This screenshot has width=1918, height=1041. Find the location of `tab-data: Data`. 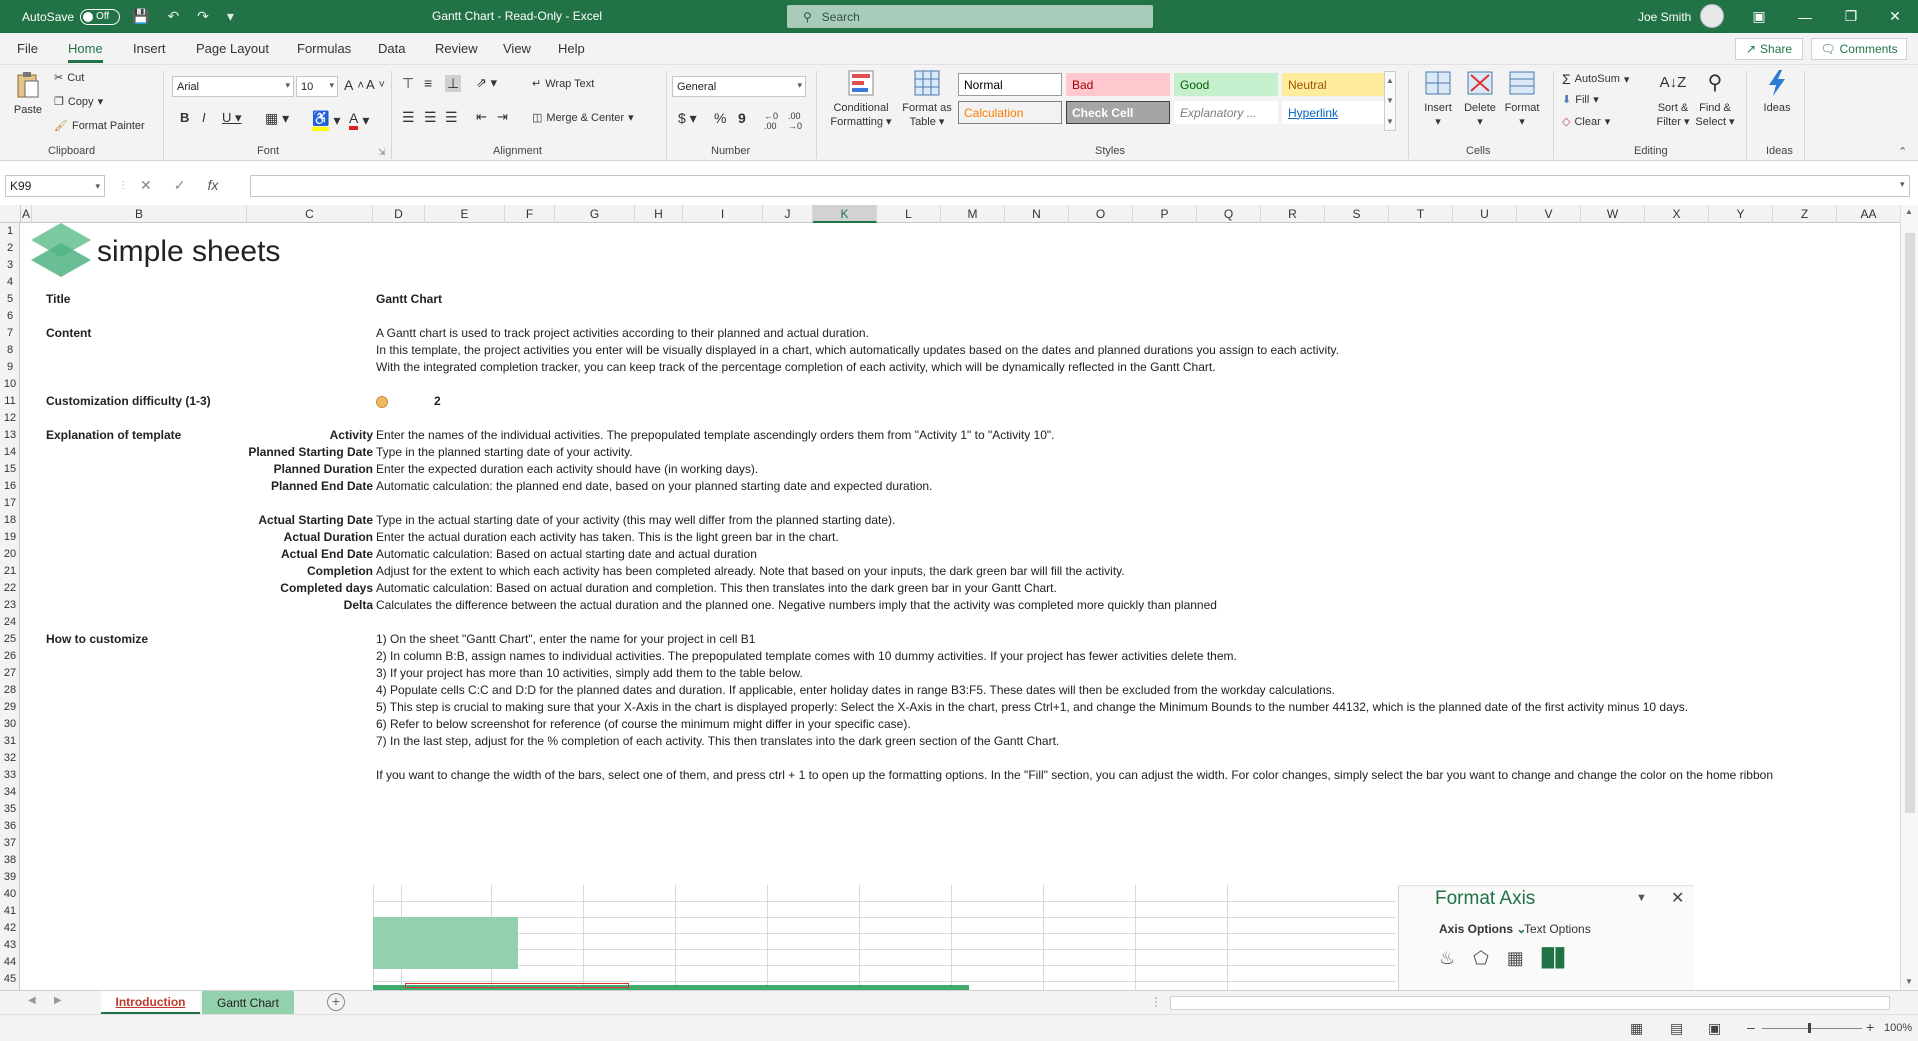

tab-data: Data is located at coordinates (391, 48).